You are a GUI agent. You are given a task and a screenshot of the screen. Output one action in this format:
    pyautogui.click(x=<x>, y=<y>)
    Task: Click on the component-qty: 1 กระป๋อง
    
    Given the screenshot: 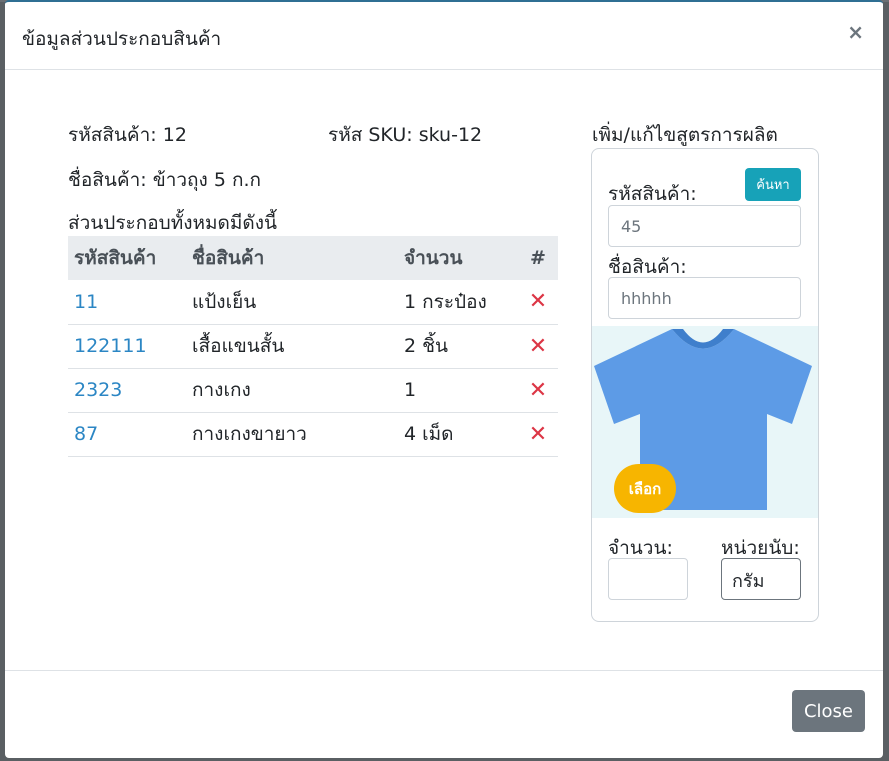 What is the action you would take?
    pyautogui.click(x=458, y=302)
    